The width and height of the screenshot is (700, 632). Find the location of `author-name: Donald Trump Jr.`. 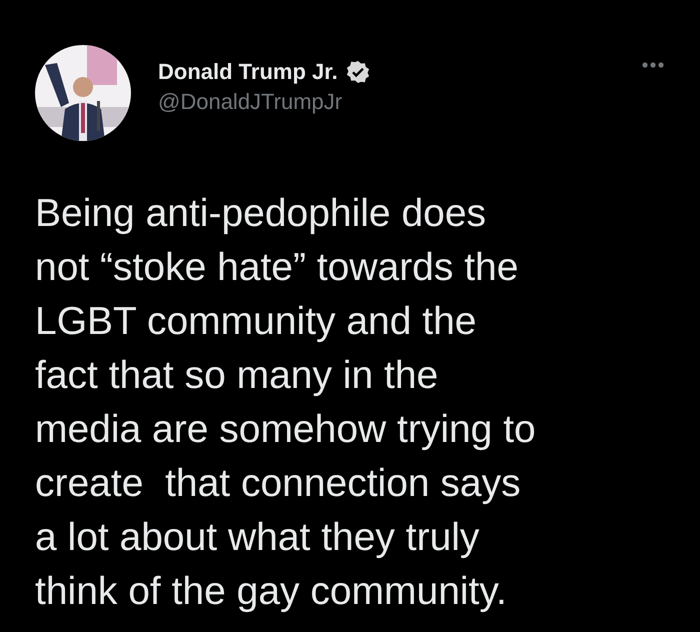

author-name: Donald Trump Jr. is located at coordinates (248, 72).